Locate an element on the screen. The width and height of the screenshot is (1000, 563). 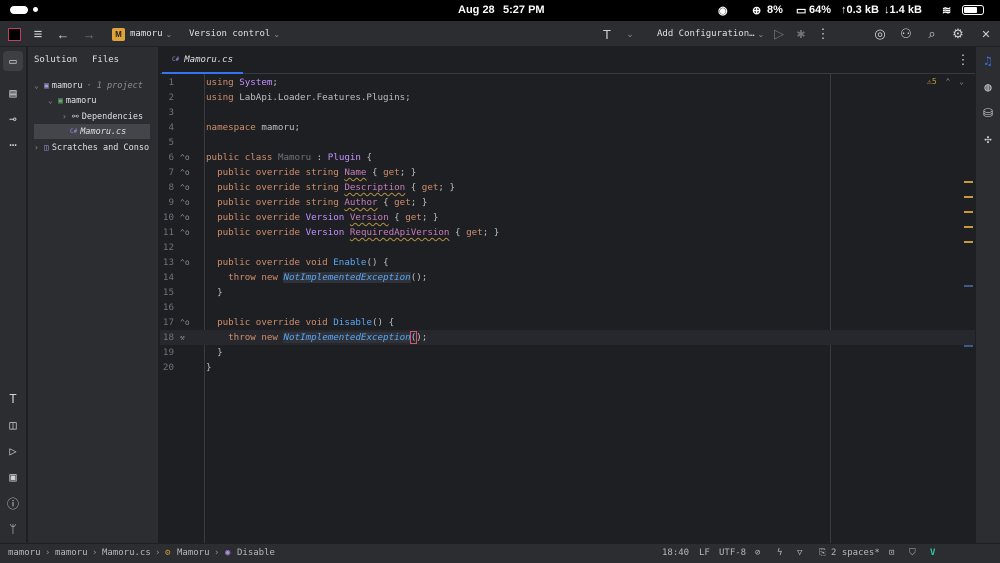
inspection-ok-icon: ⊘ is located at coordinates (757, 553).